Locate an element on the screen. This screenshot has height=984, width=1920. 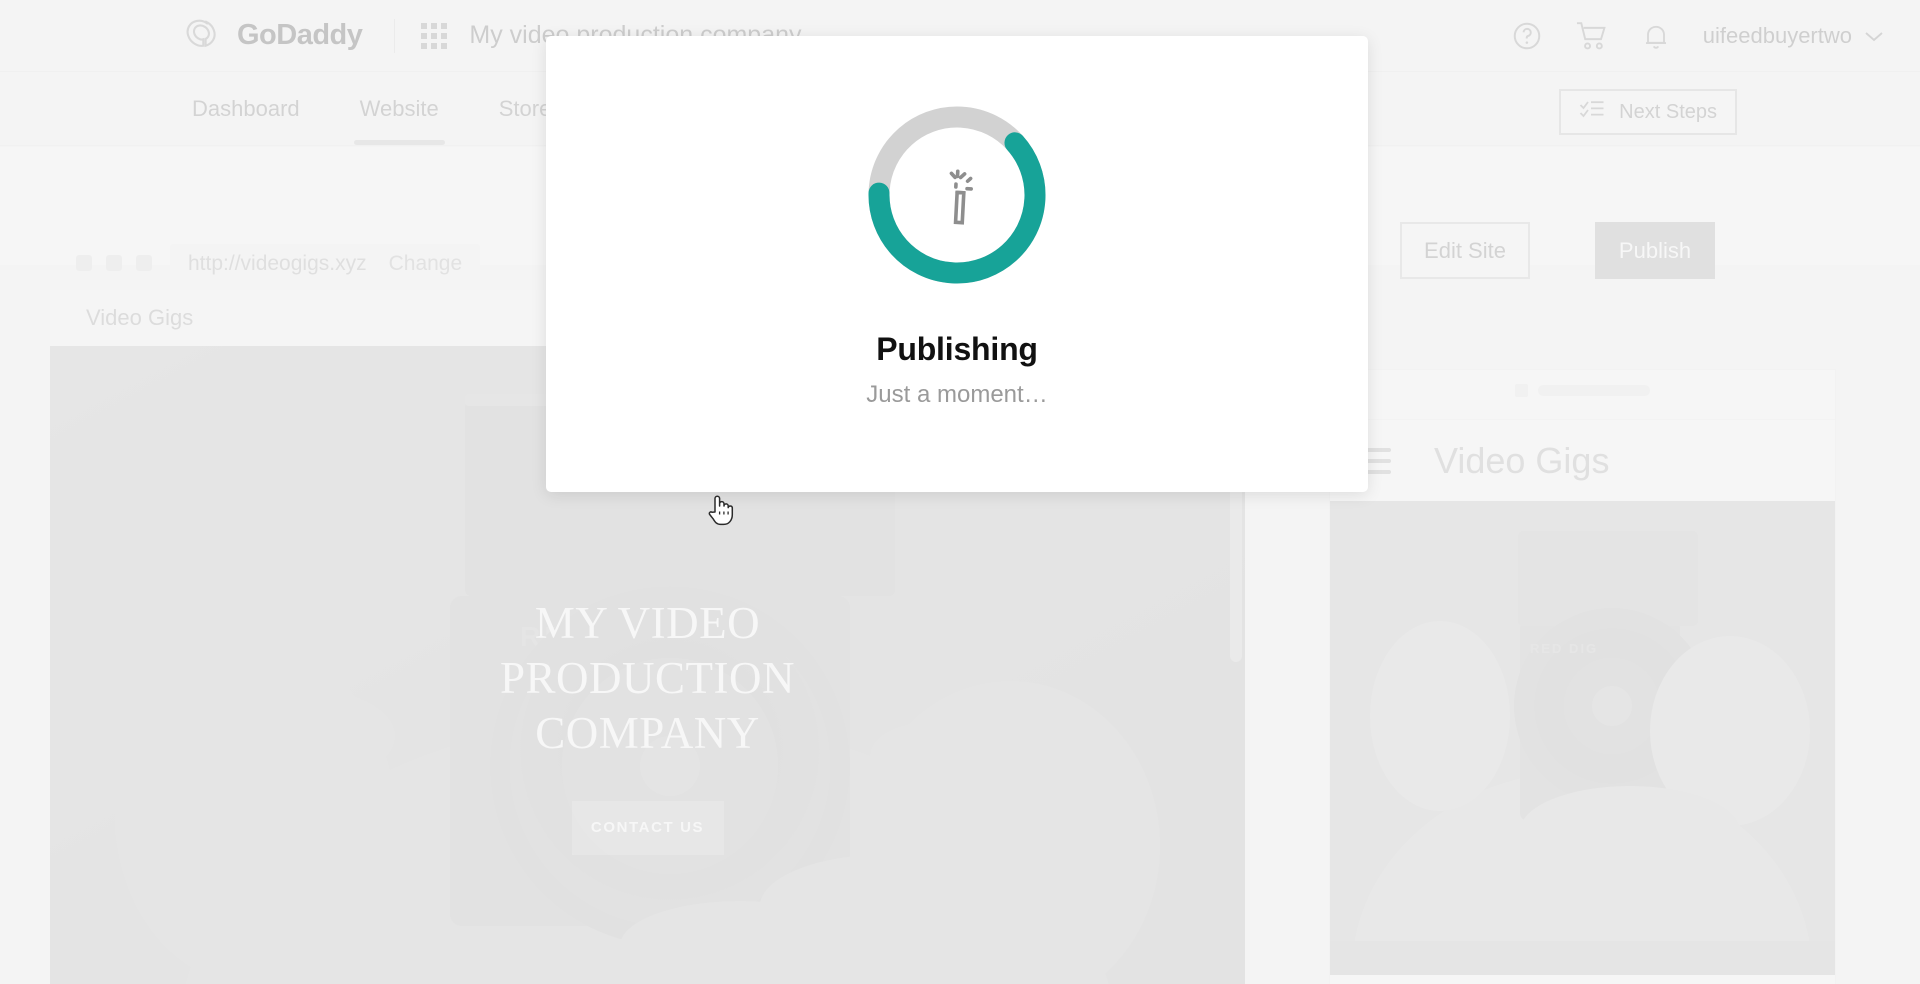
account-menu: uifeedbuyertwo is located at coordinates (1793, 36).